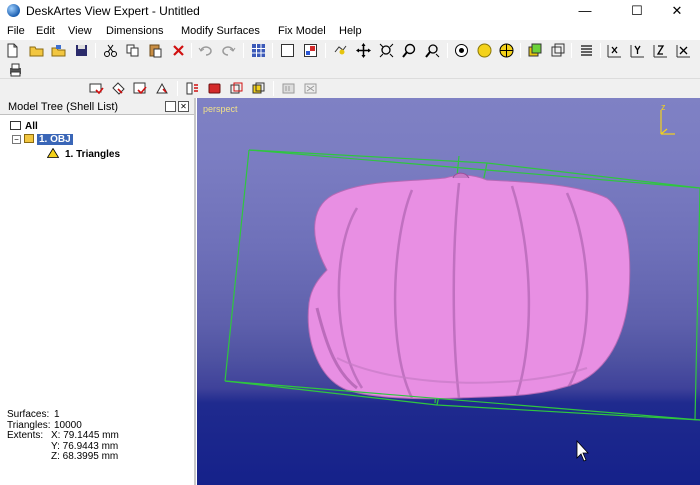 This screenshot has height=485, width=700. Describe the element at coordinates (36, 50) in the screenshot. I see `open-folder-icon` at that location.